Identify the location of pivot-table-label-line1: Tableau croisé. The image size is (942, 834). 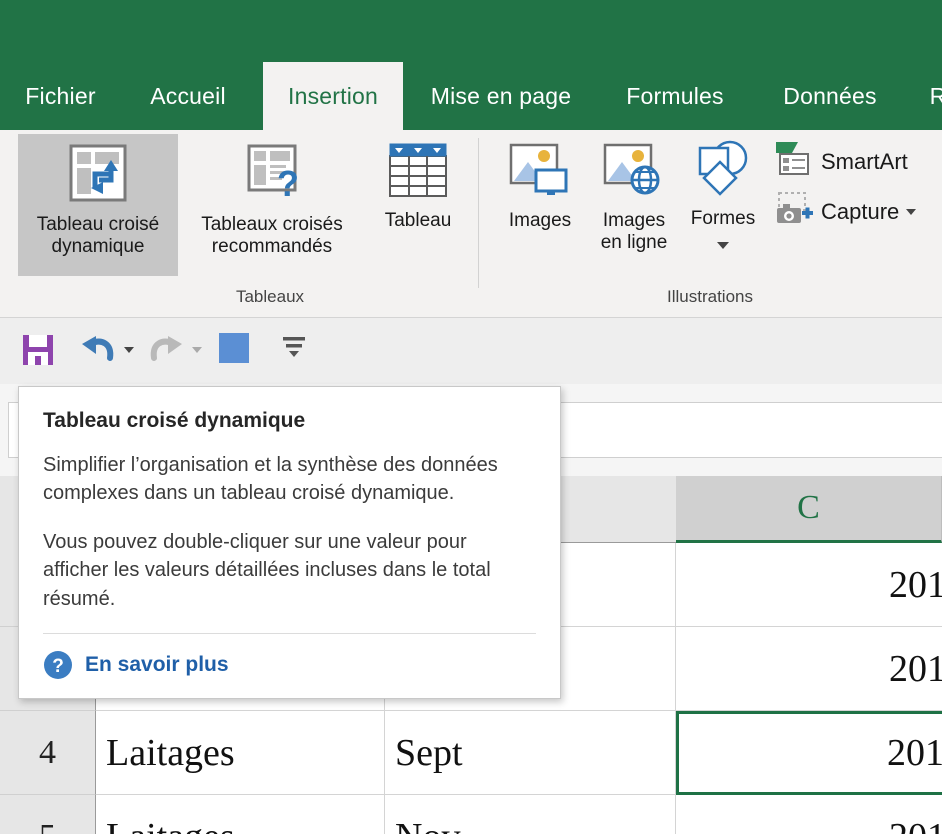
(98, 224).